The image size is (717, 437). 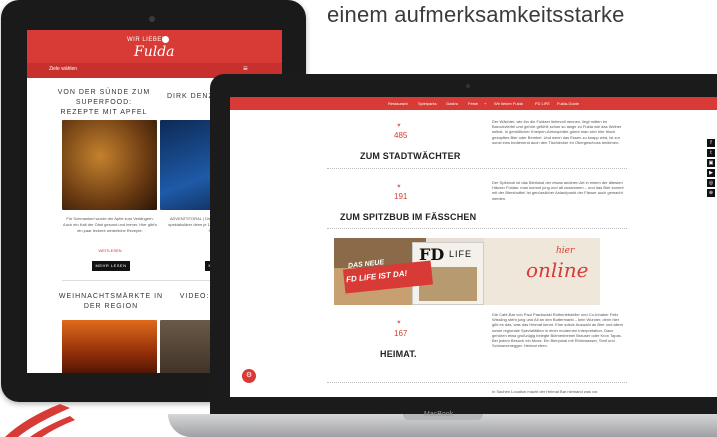 I want to click on pinterest-icon: ◎, so click(x=711, y=183).